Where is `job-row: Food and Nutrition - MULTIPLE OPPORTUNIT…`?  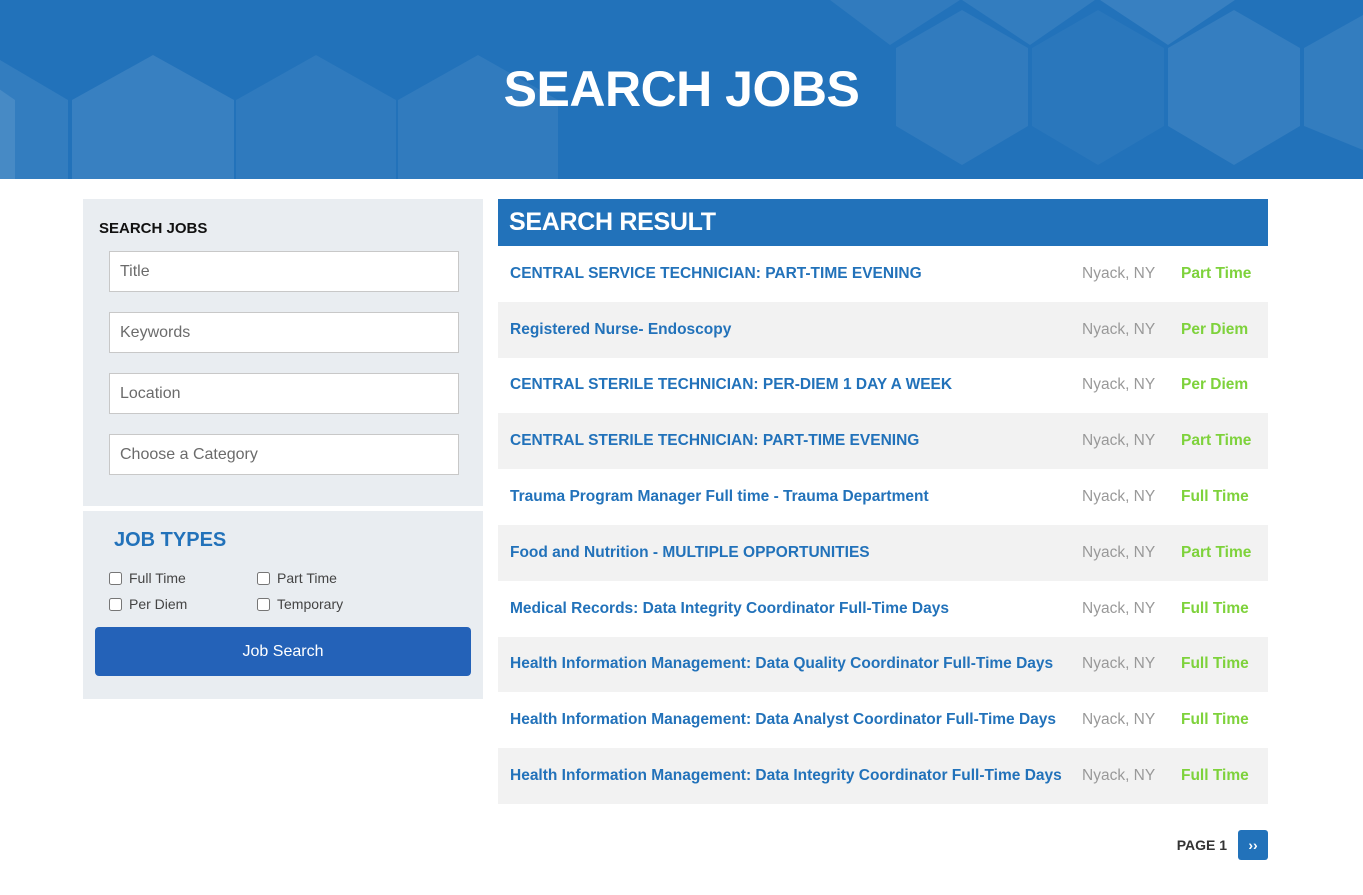
job-row: Food and Nutrition - MULTIPLE OPPORTUNIT… is located at coordinates (883, 552).